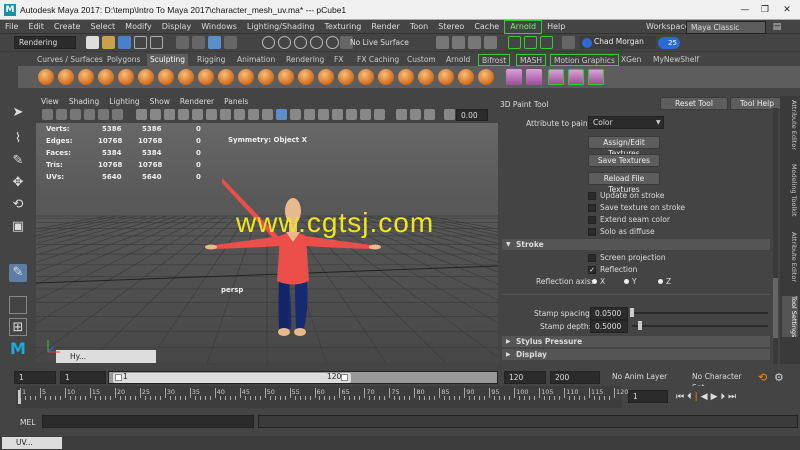 The image size is (800, 450). Describe the element at coordinates (182, 42) in the screenshot. I see `select-hierarchy-icon` at that location.